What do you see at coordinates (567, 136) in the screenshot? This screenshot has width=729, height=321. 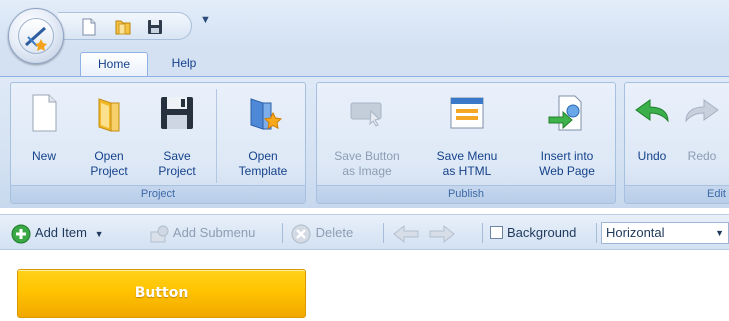 I see `insert-into-web-page-button: Insert into Web Page` at bounding box center [567, 136].